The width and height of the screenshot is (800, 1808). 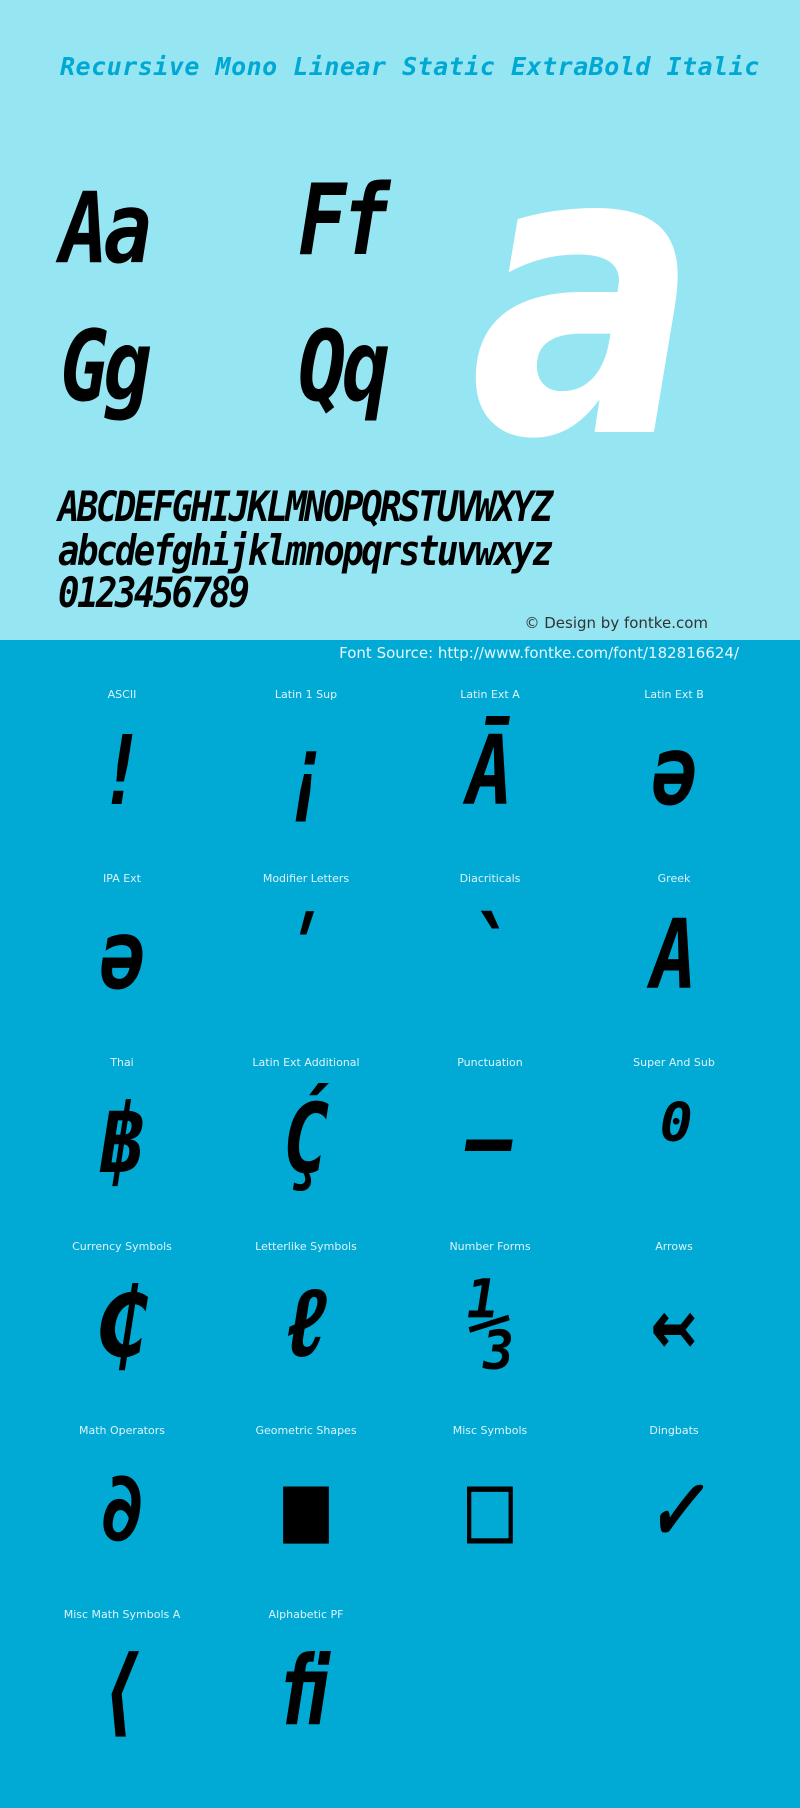 I want to click on block-cell: Misc Symbols □, so click(x=490, y=1508).